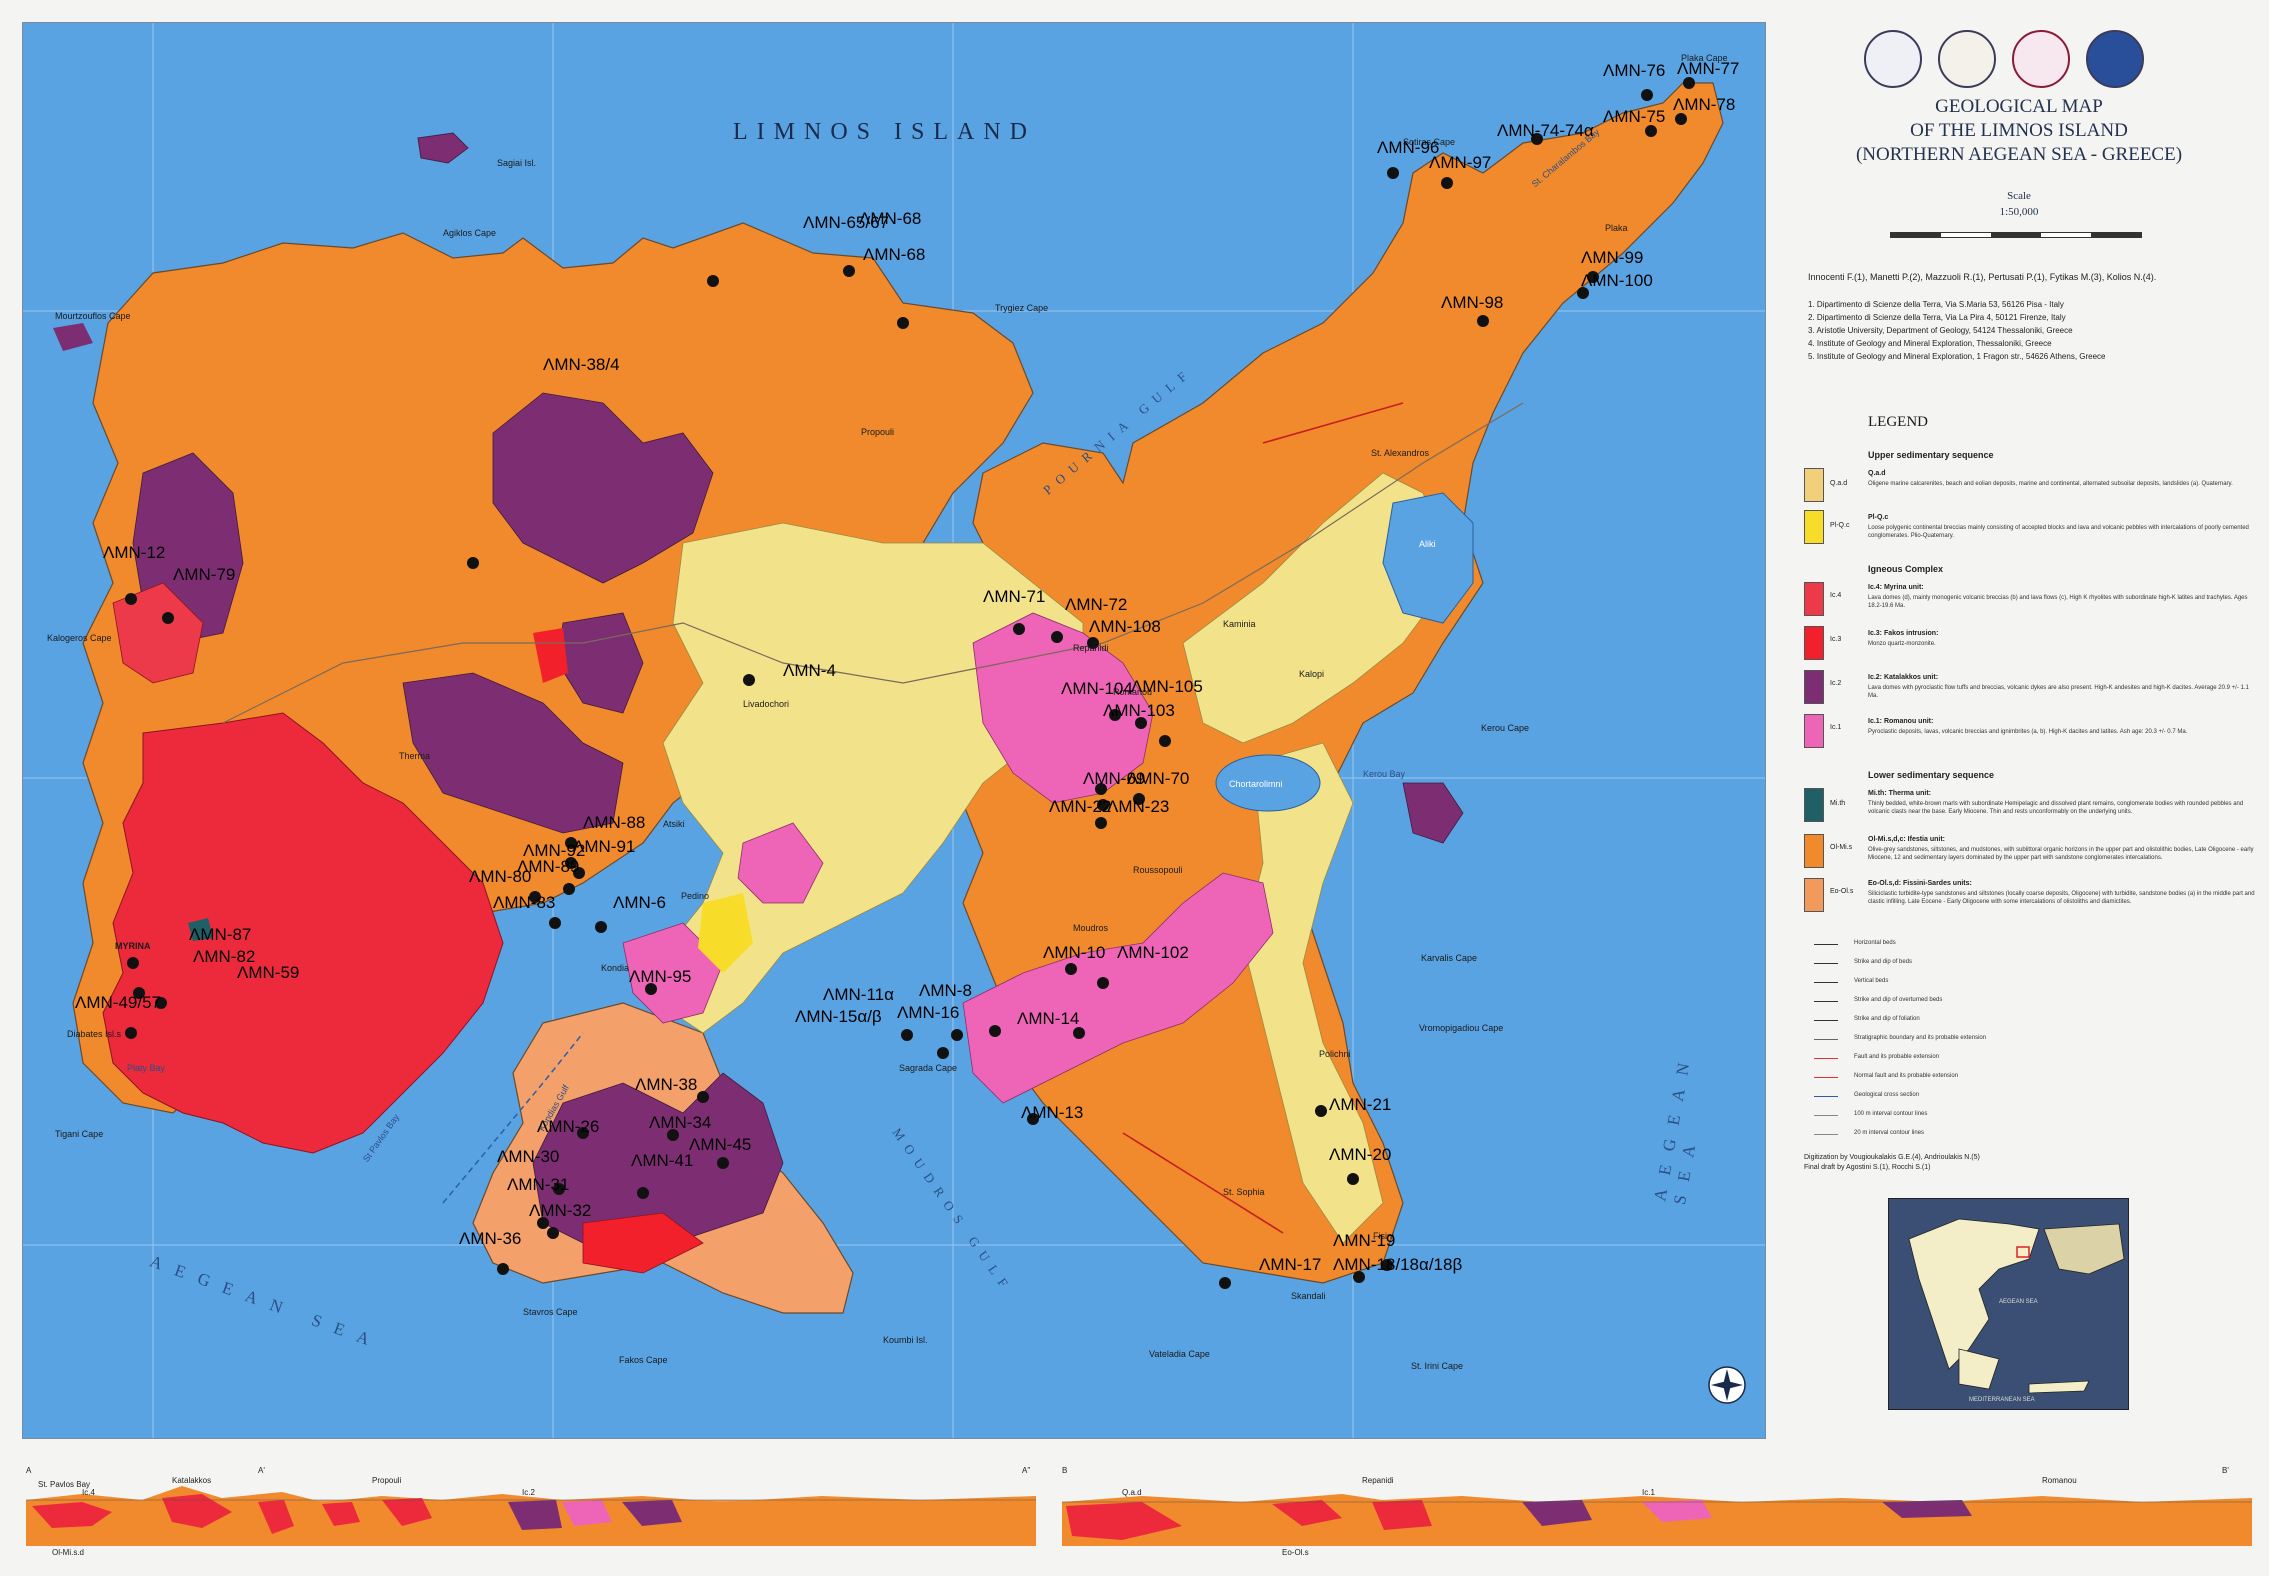  What do you see at coordinates (1727, 1385) in the screenshot?
I see `compass-rose` at bounding box center [1727, 1385].